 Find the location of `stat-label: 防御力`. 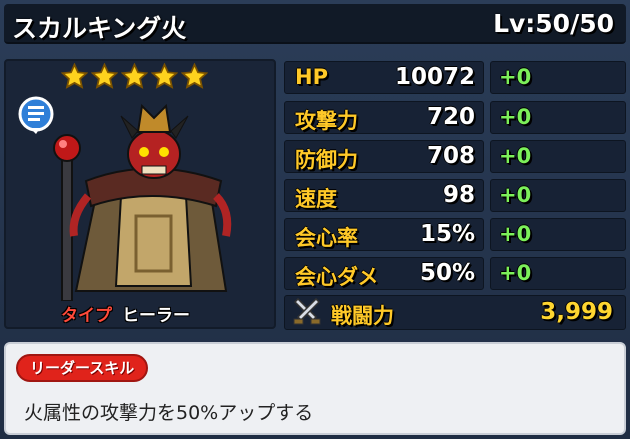

stat-label: 防御力 is located at coordinates (326, 160).